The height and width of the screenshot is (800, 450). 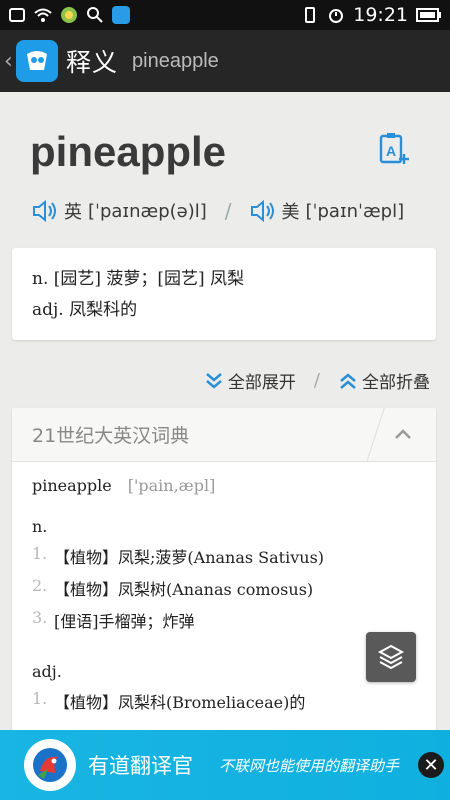 I want to click on layers-button, so click(x=391, y=657).